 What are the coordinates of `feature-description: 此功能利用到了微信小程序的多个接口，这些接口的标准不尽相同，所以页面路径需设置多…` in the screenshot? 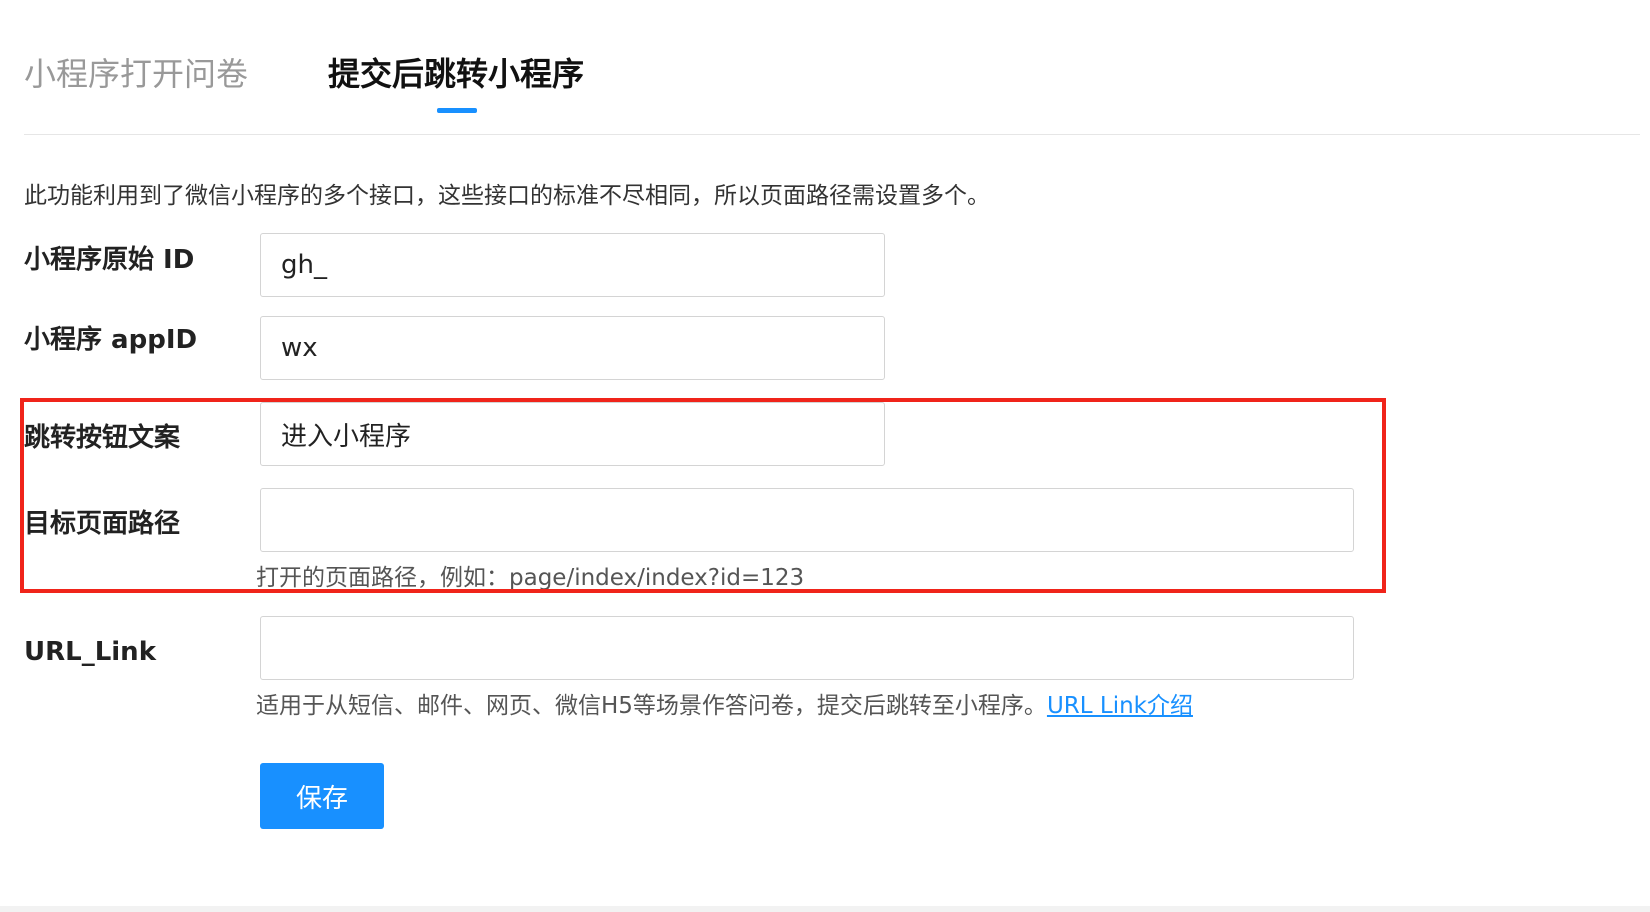 It's located at (507, 196).